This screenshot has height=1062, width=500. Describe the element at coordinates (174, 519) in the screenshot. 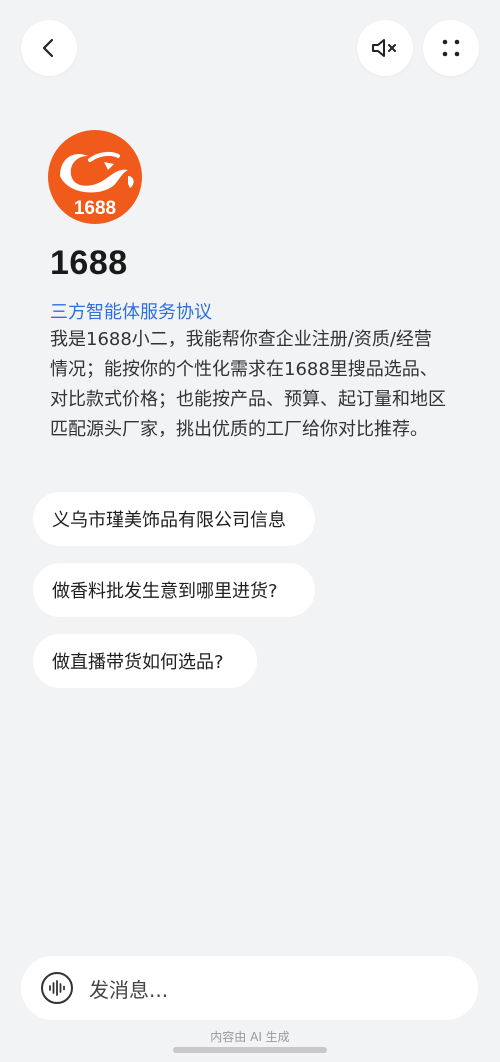

I see `suggestion-chip: 义乌市瑾美饰品有限公司信息` at that location.